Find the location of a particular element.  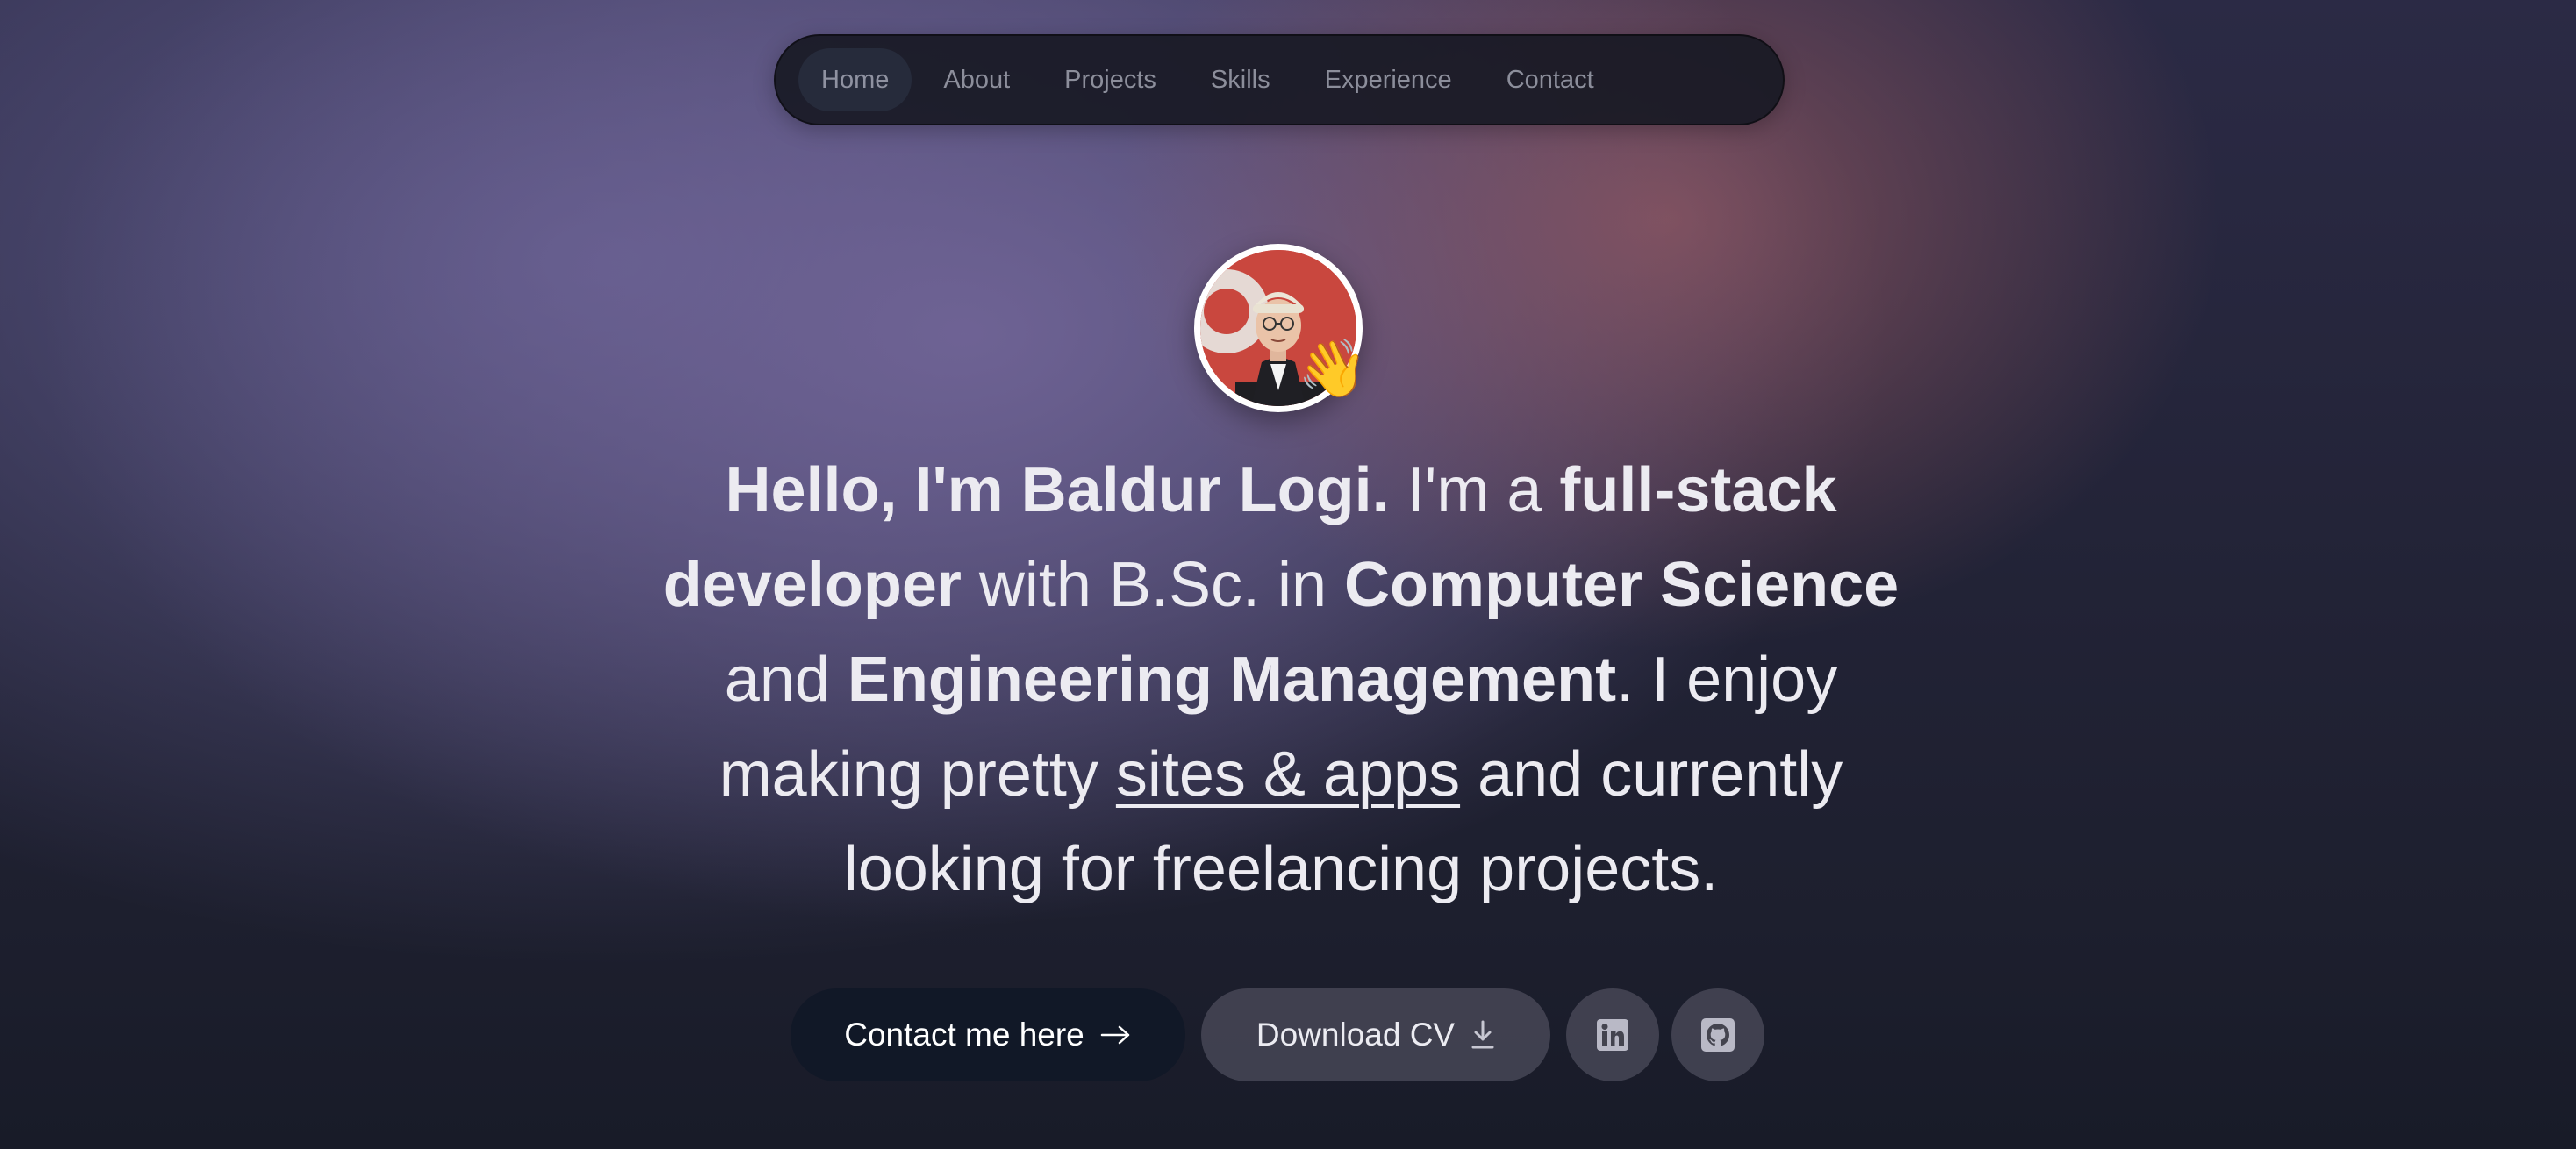

nav-contact: Contact is located at coordinates (1550, 79).